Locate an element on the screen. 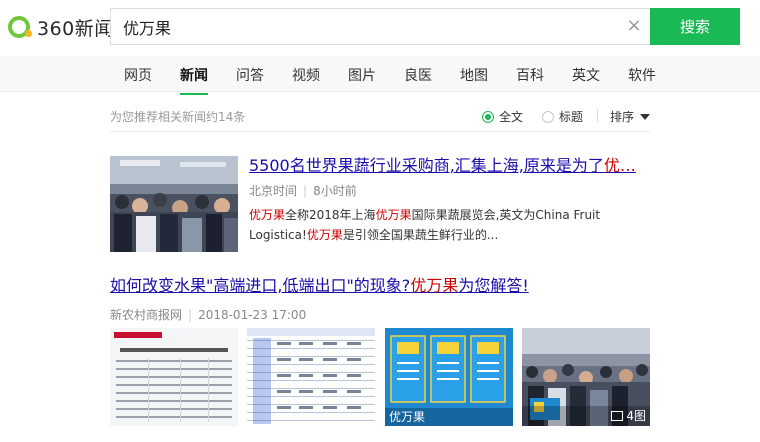 This screenshot has height=442, width=760. logo-ring-icon is located at coordinates (20, 27).